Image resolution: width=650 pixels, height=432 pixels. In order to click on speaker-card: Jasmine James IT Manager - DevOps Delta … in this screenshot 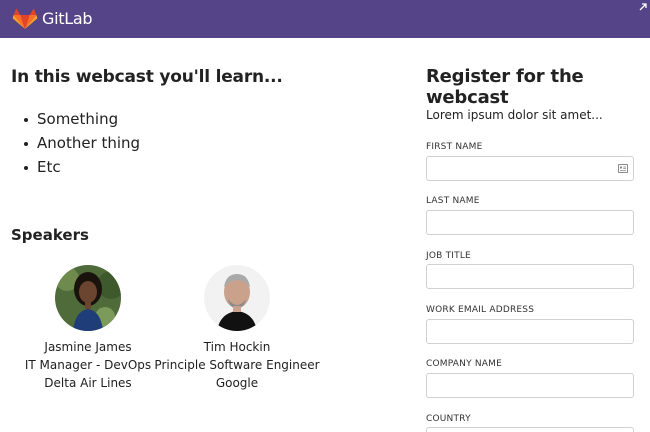, I will do `click(88, 328)`.